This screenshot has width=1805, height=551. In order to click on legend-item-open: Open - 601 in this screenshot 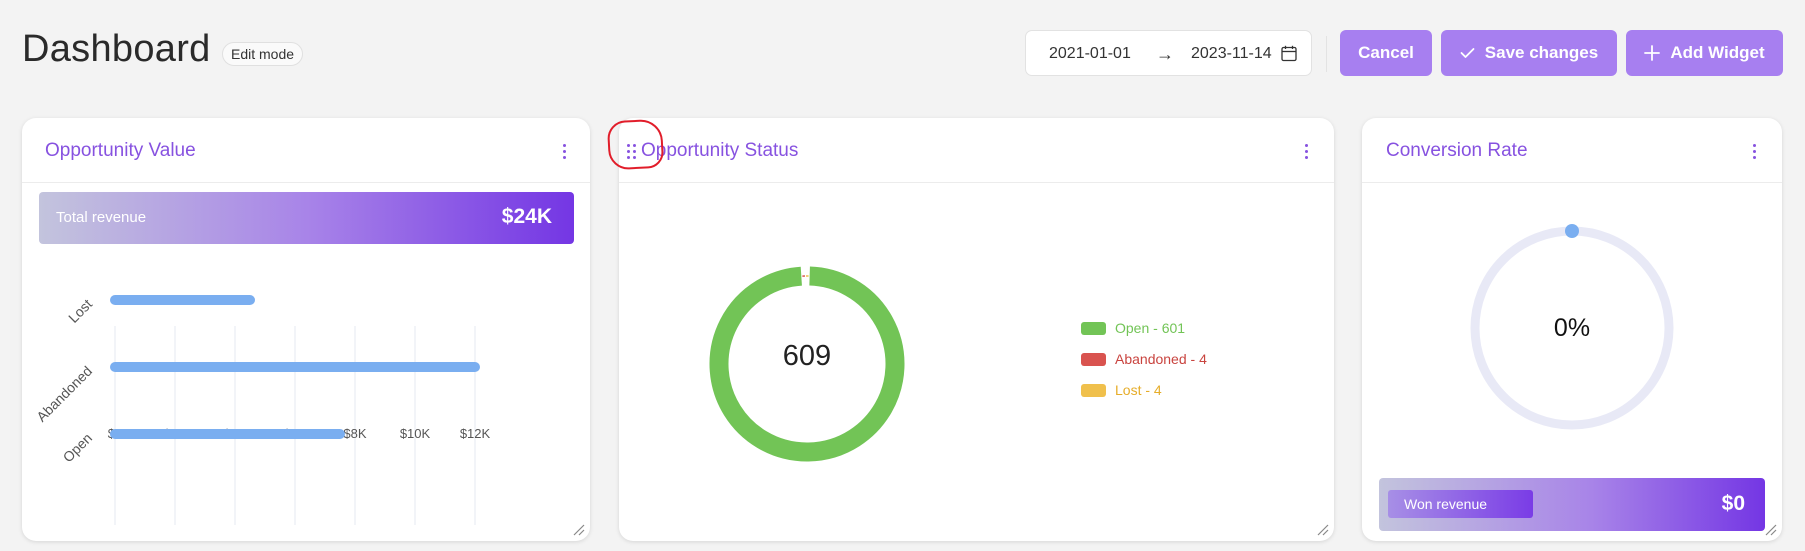, I will do `click(1133, 328)`.